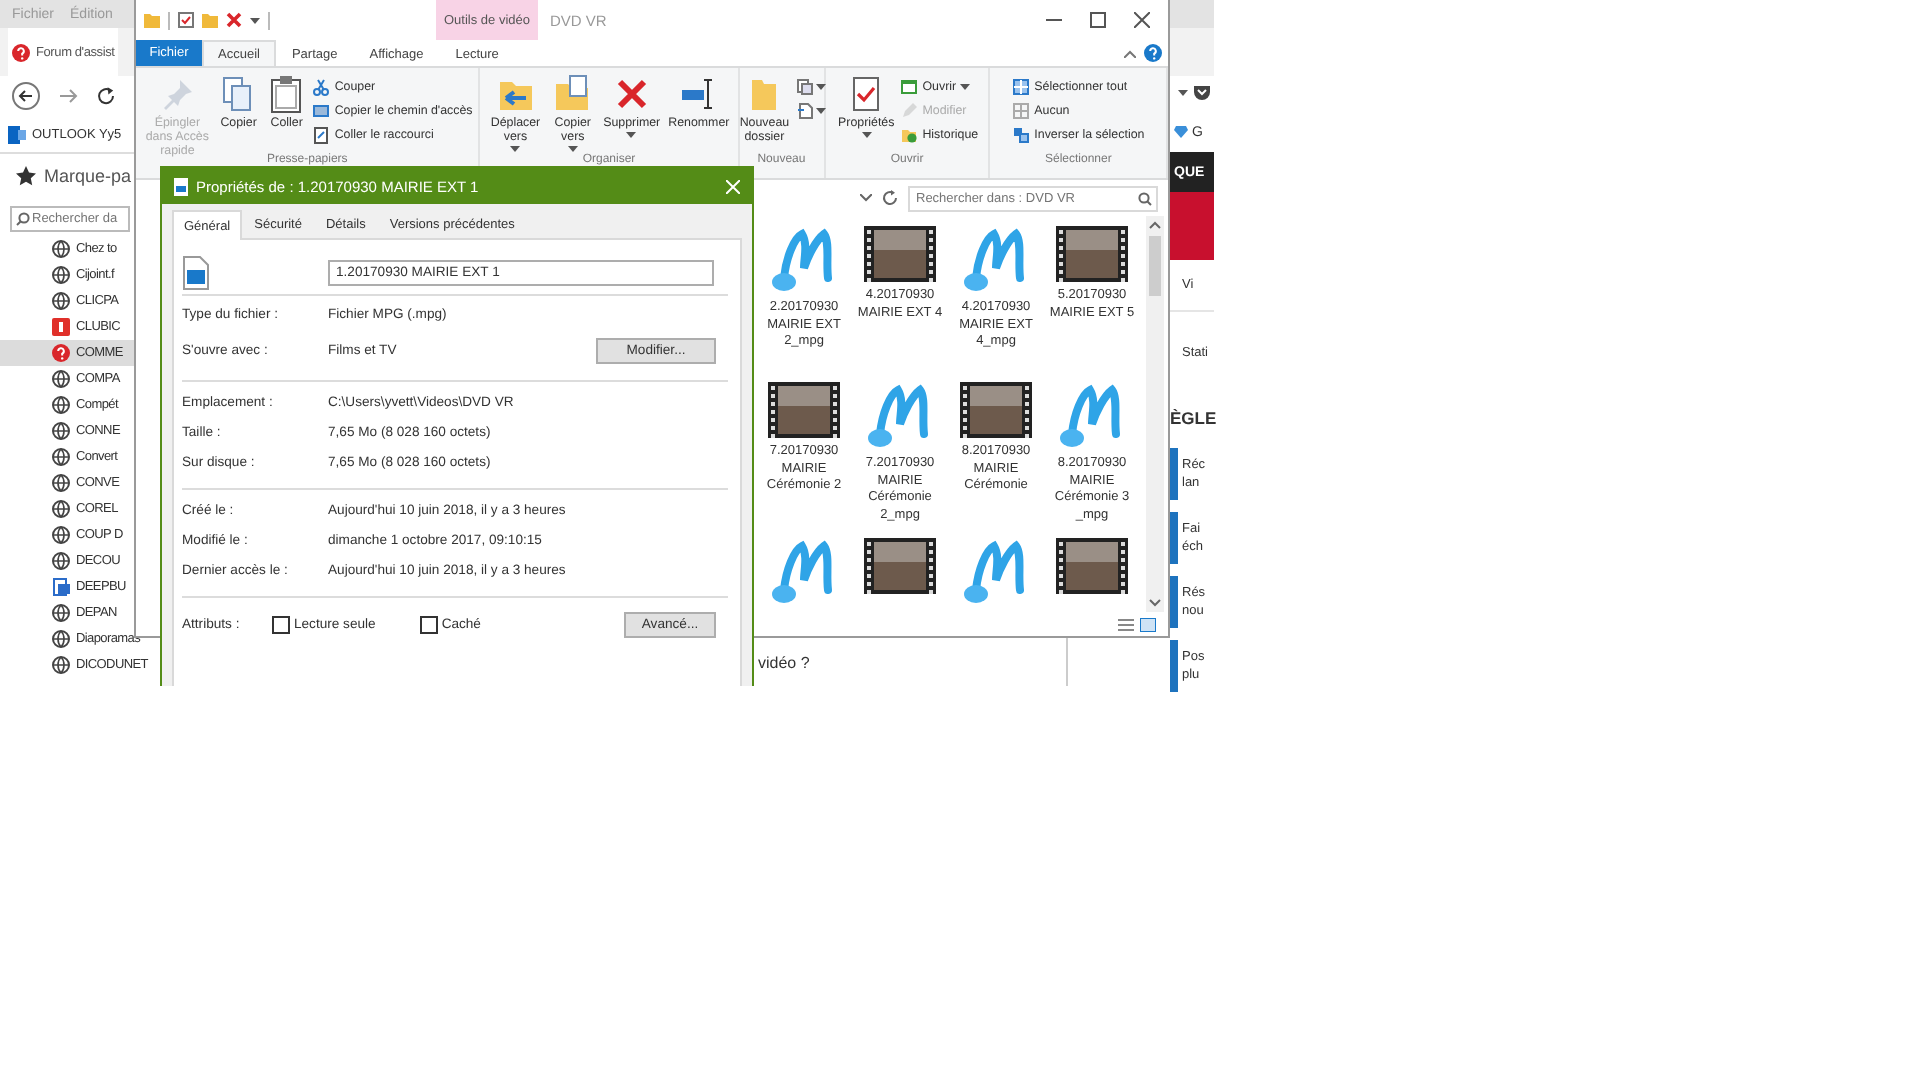 The width and height of the screenshot is (1920, 1080). I want to click on large-icons-view-icon, so click(1148, 624).